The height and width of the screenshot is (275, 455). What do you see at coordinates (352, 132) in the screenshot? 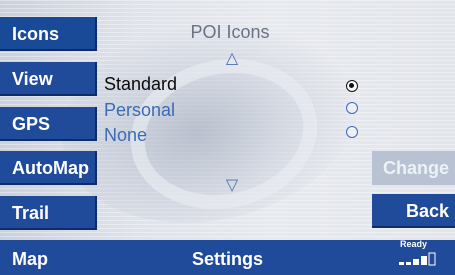
I see `radio-none` at bounding box center [352, 132].